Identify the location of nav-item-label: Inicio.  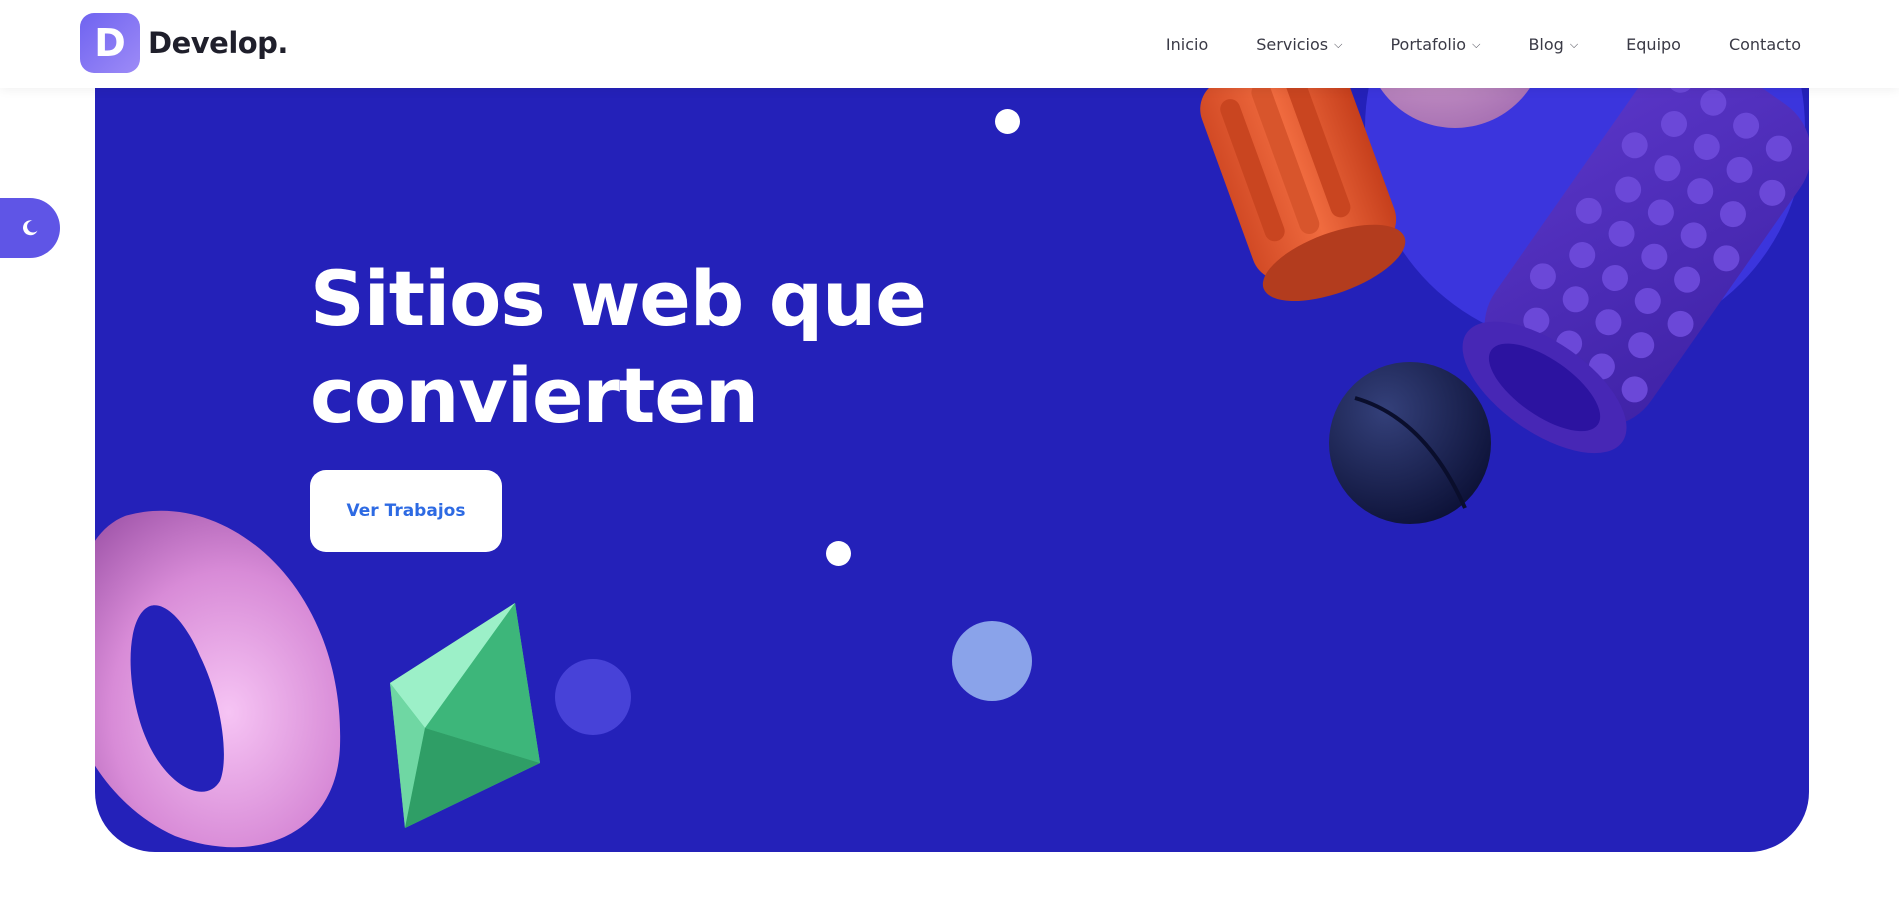
(1187, 44).